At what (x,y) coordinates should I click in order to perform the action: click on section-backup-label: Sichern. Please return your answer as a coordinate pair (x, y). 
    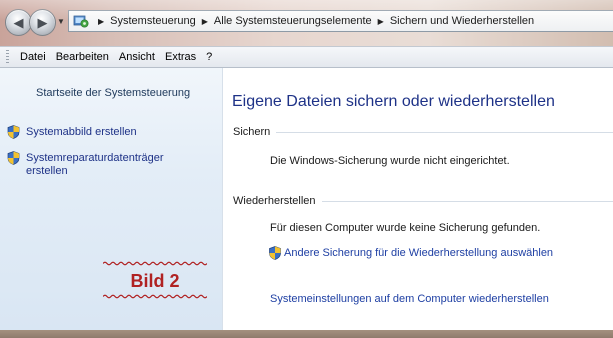
    Looking at the image, I should click on (252, 132).